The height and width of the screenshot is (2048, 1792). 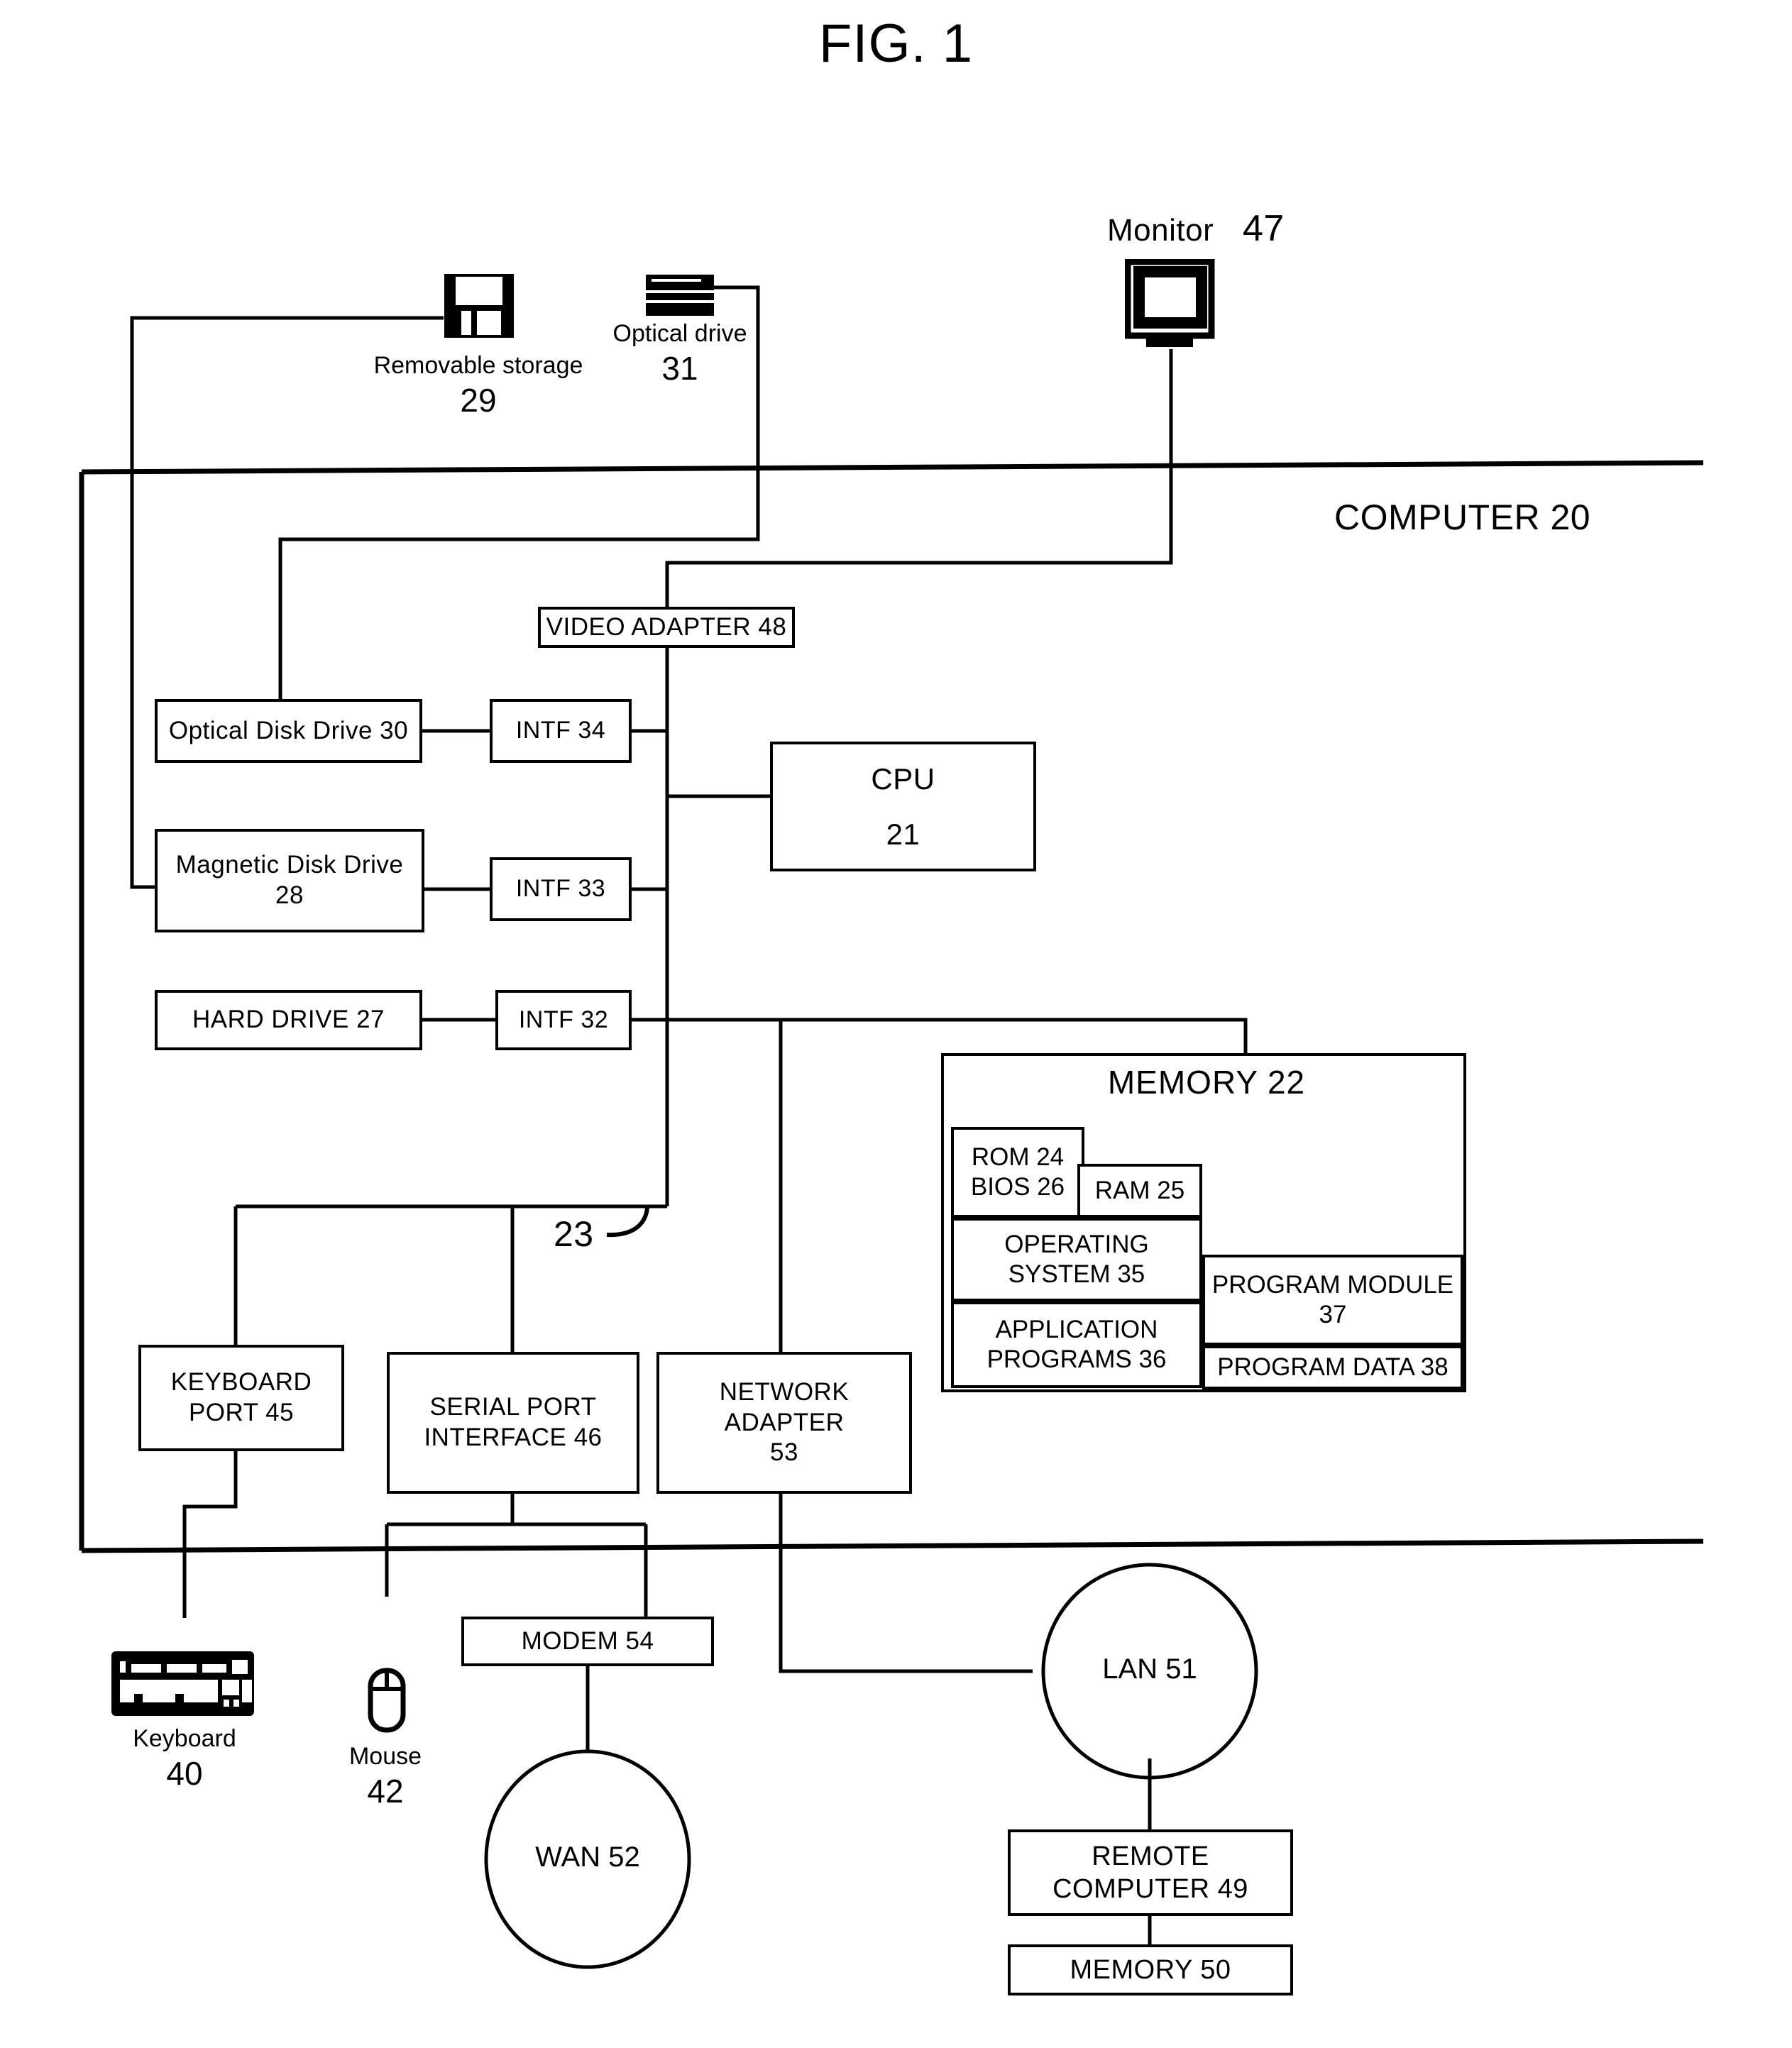 What do you see at coordinates (478, 365) in the screenshot?
I see `removable-storage-text: Removable storage` at bounding box center [478, 365].